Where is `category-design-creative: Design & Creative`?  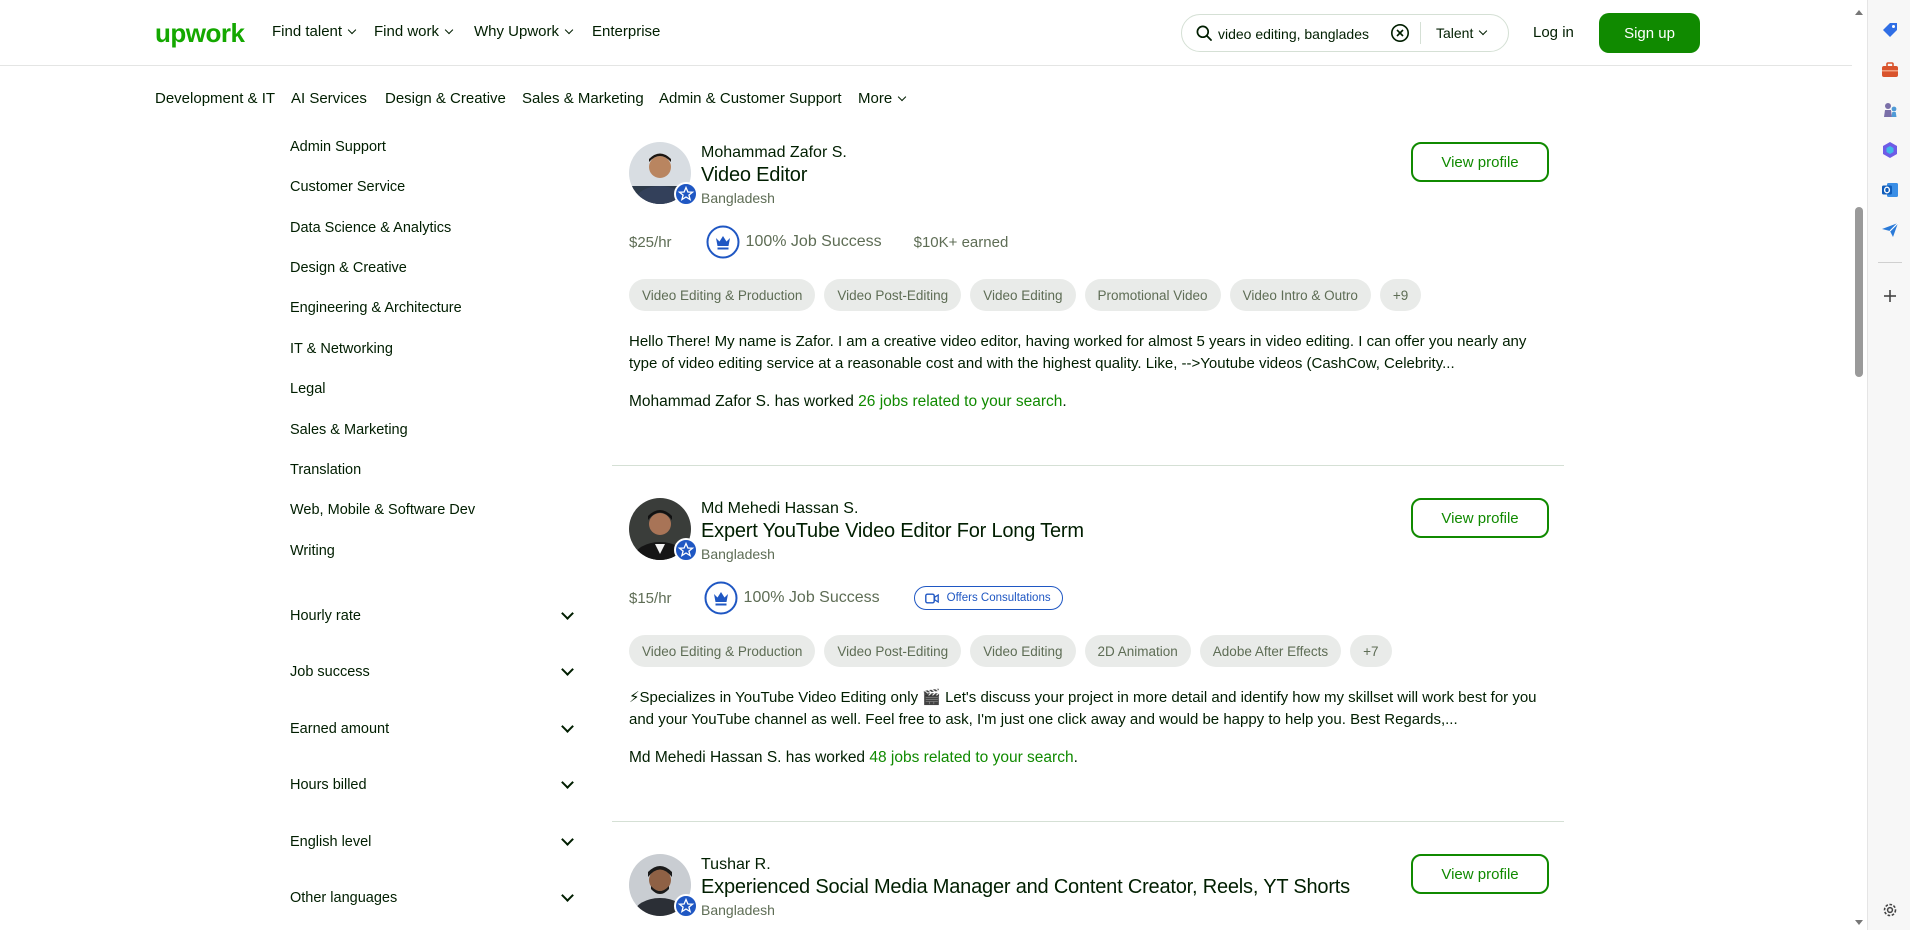
category-design-creative: Design & Creative is located at coordinates (445, 98).